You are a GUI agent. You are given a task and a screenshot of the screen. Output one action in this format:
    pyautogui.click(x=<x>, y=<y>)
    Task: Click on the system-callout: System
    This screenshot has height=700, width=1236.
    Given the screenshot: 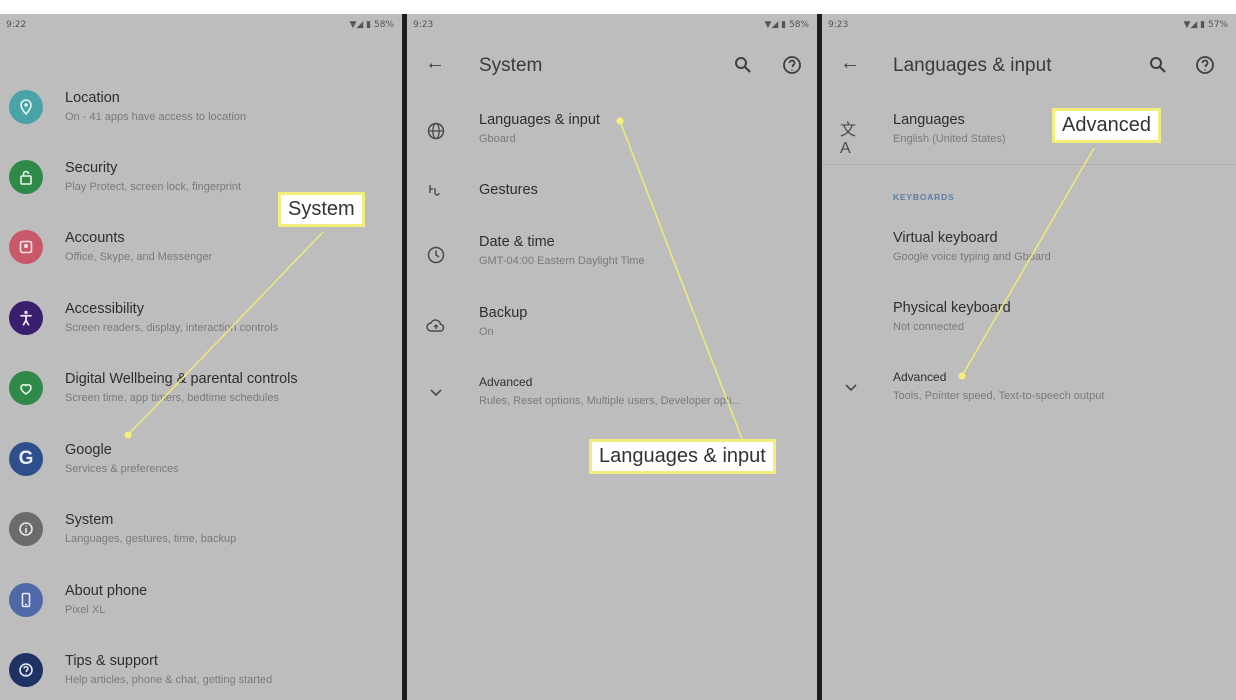 What is the action you would take?
    pyautogui.click(x=321, y=209)
    